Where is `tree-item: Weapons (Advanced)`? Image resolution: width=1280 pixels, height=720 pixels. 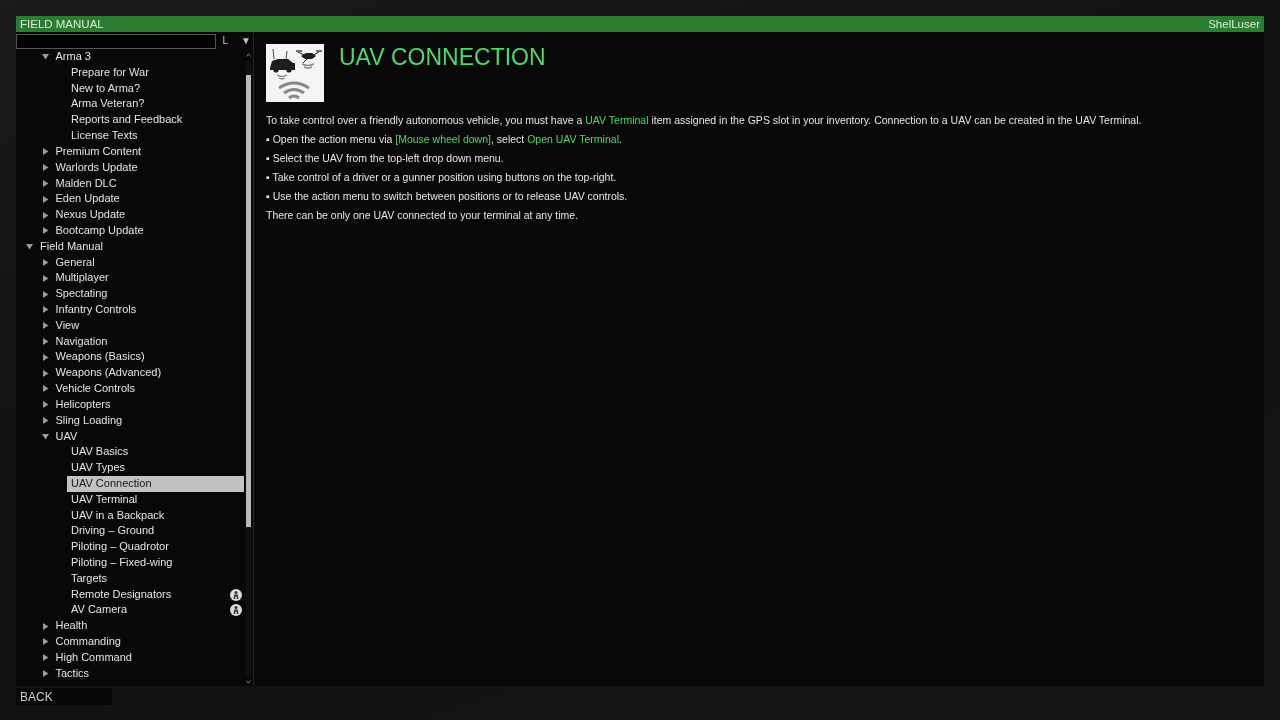
tree-item: Weapons (Advanced) is located at coordinates (108, 373).